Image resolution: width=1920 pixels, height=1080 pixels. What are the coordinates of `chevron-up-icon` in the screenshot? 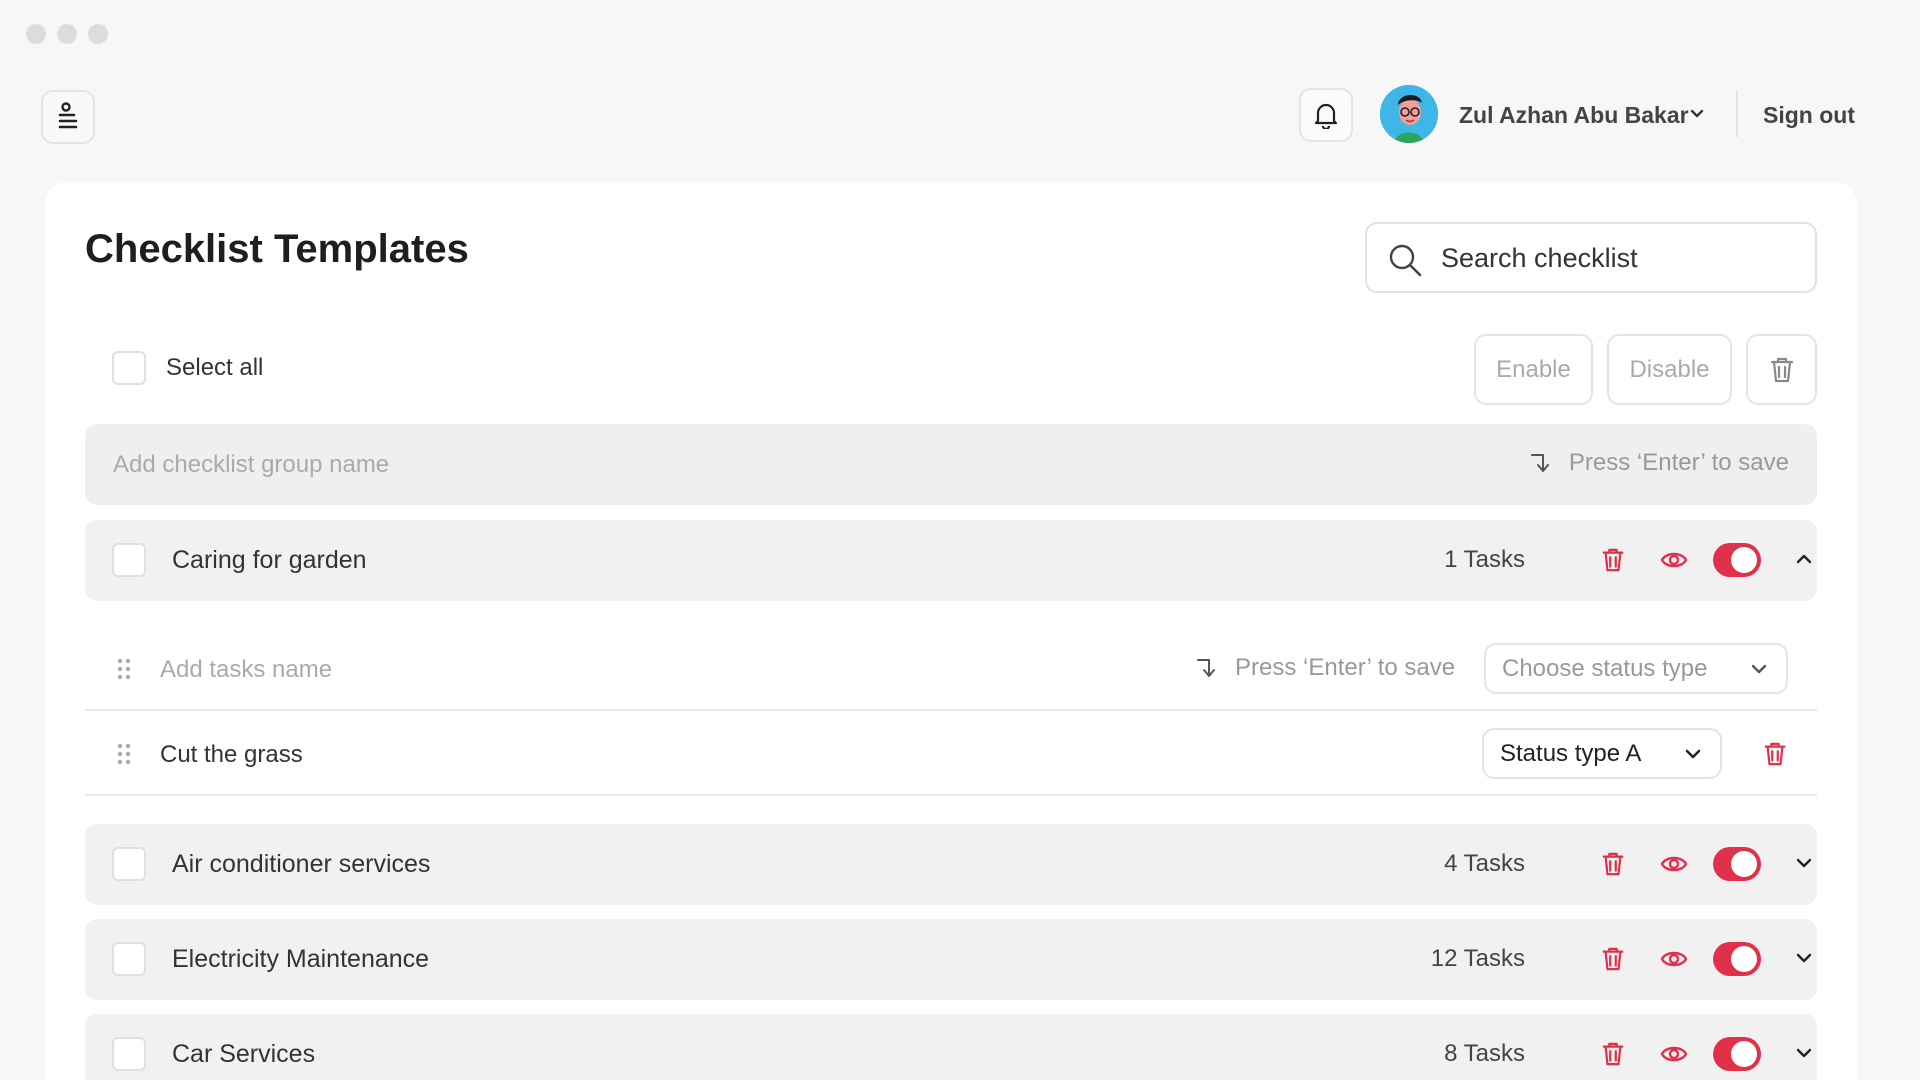 It's located at (1804, 559).